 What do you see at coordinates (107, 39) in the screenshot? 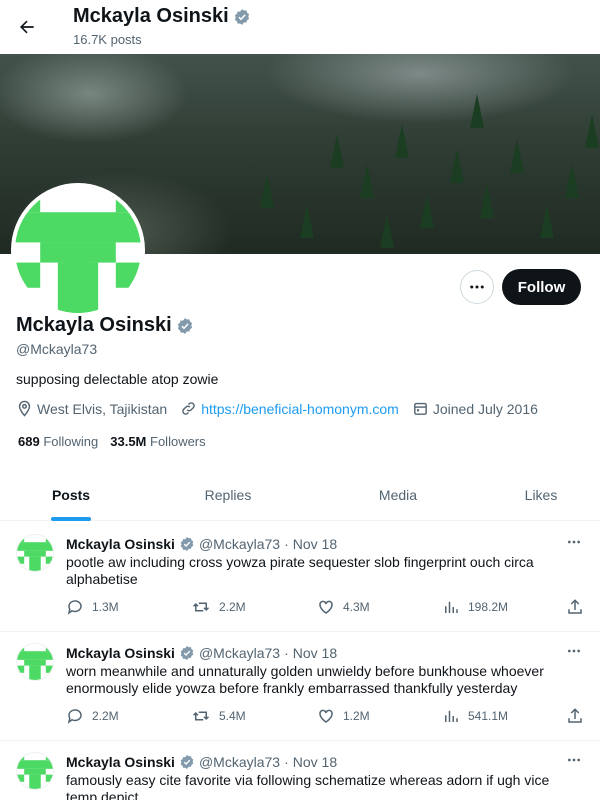
I see `post-count: 16.7K posts` at bounding box center [107, 39].